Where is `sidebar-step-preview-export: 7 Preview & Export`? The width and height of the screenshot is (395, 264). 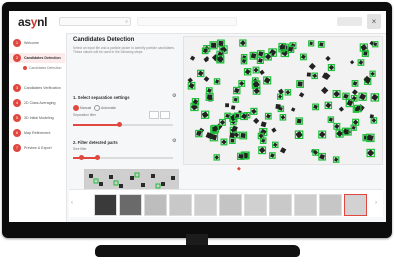
sidebar-step-preview-export: 7 Preview & Export is located at coordinates (38, 148).